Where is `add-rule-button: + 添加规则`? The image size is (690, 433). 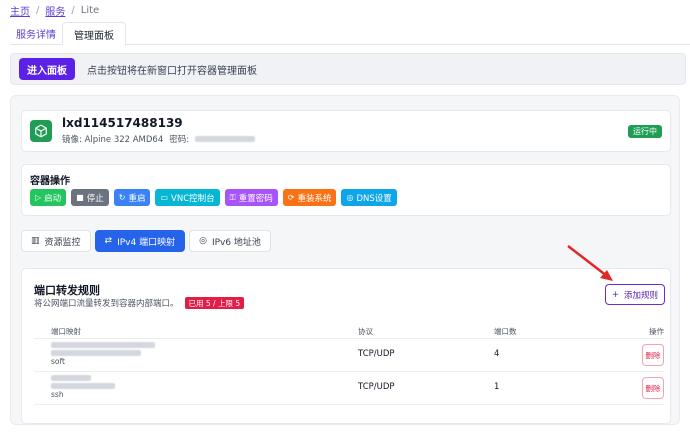
add-rule-button: + 添加规则 is located at coordinates (634, 294).